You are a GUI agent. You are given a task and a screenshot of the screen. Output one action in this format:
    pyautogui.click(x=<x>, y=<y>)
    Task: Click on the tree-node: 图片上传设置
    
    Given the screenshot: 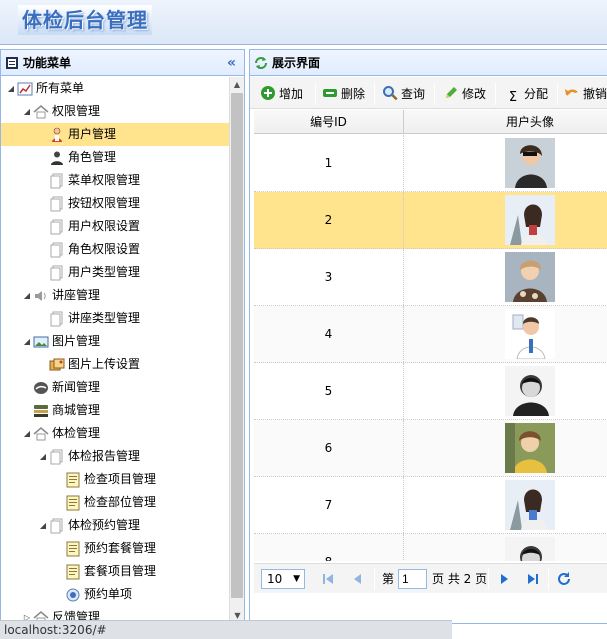 What is the action you would take?
    pyautogui.click(x=115, y=364)
    